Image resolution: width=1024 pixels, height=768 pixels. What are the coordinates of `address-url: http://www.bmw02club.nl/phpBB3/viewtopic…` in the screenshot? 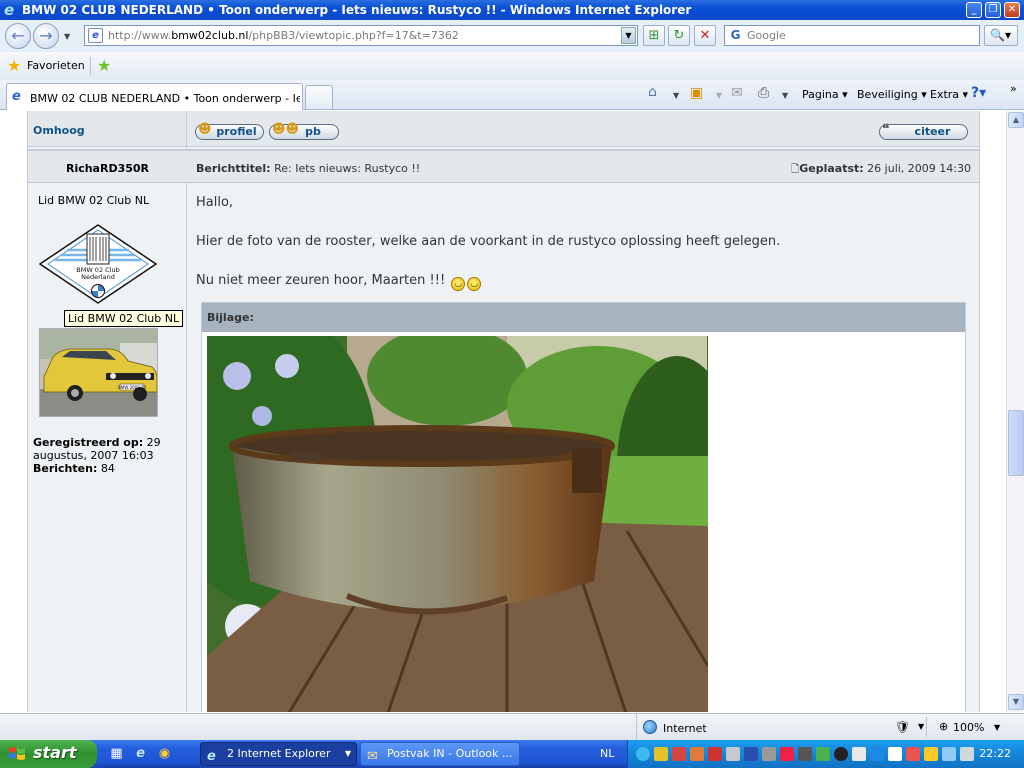 It's located at (283, 35).